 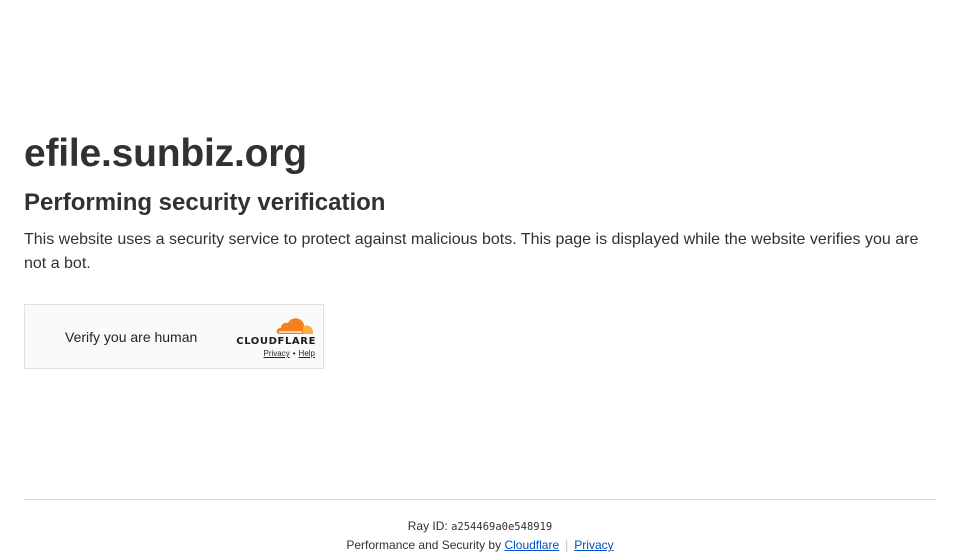 What do you see at coordinates (205, 202) in the screenshot?
I see `page-subtitle: Performing security verification` at bounding box center [205, 202].